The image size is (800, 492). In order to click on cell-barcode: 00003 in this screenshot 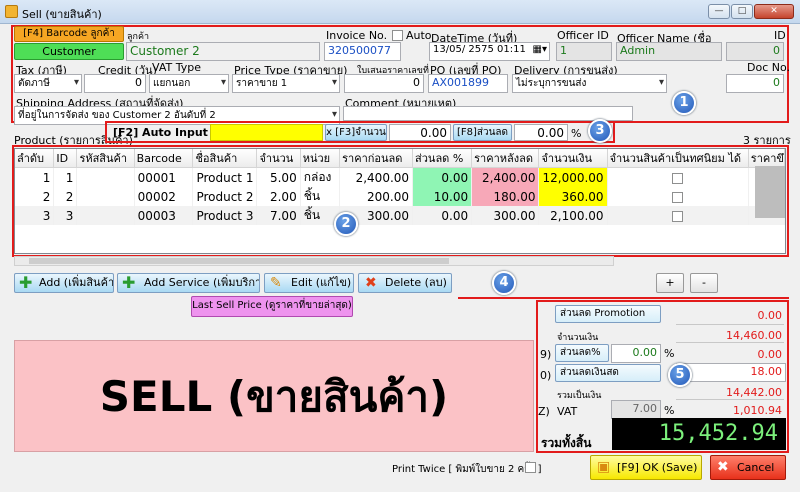, I will do `click(164, 215)`.